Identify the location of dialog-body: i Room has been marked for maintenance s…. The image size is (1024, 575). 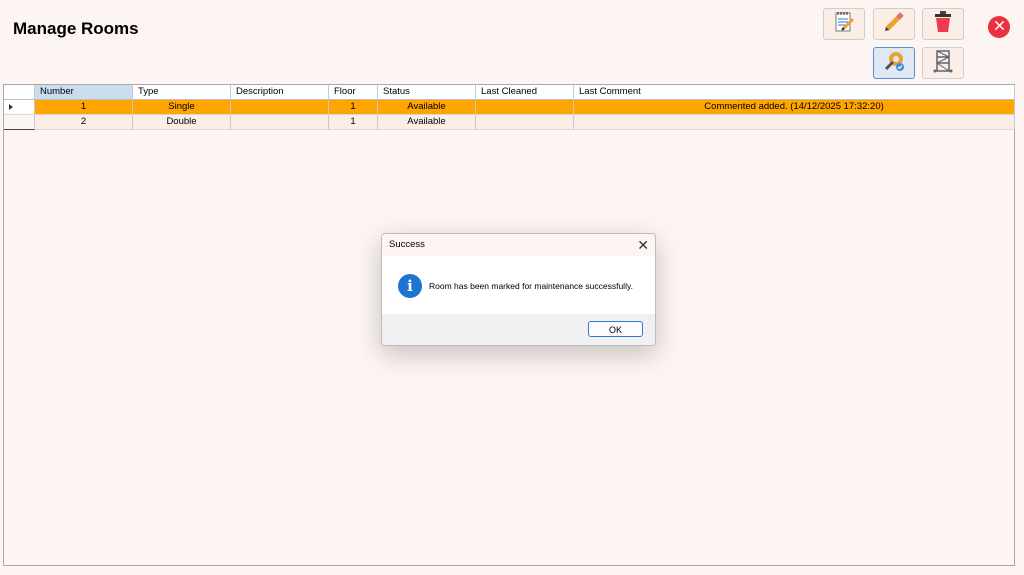
(518, 285).